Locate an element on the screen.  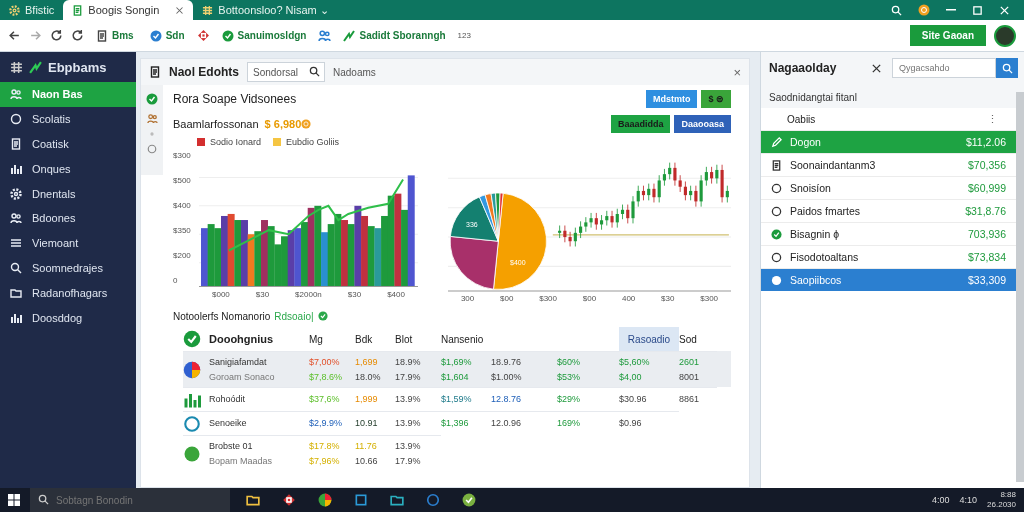
column-header: Dooohgnius is located at coordinates (242, 339).